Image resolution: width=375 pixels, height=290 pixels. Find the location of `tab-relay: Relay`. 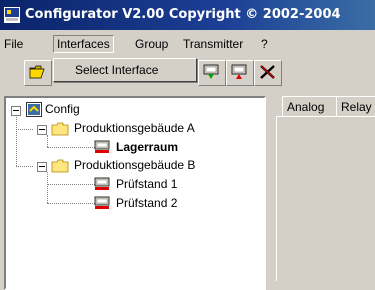

tab-relay: Relay is located at coordinates (355, 106).